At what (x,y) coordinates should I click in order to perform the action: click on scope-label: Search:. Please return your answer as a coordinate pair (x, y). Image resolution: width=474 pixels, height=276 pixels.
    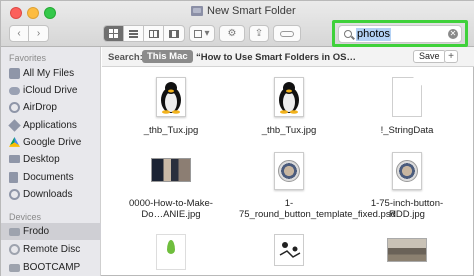
    Looking at the image, I should click on (125, 57).